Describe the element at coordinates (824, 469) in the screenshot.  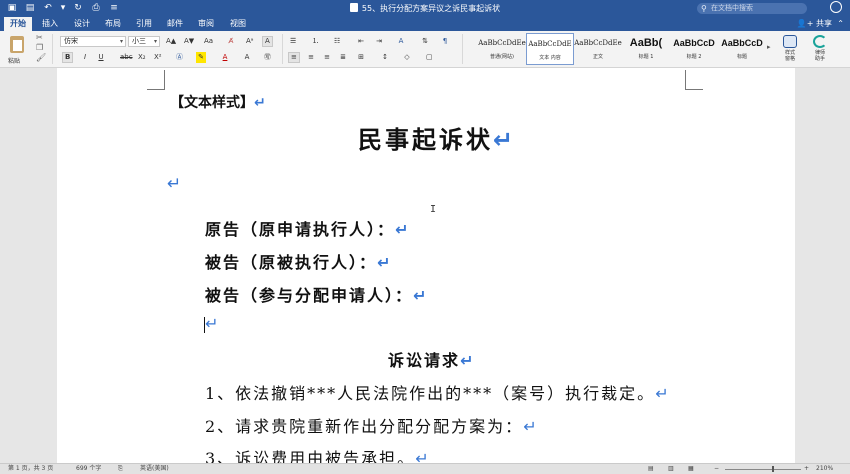
I see `zoom-level: 210%` at that location.